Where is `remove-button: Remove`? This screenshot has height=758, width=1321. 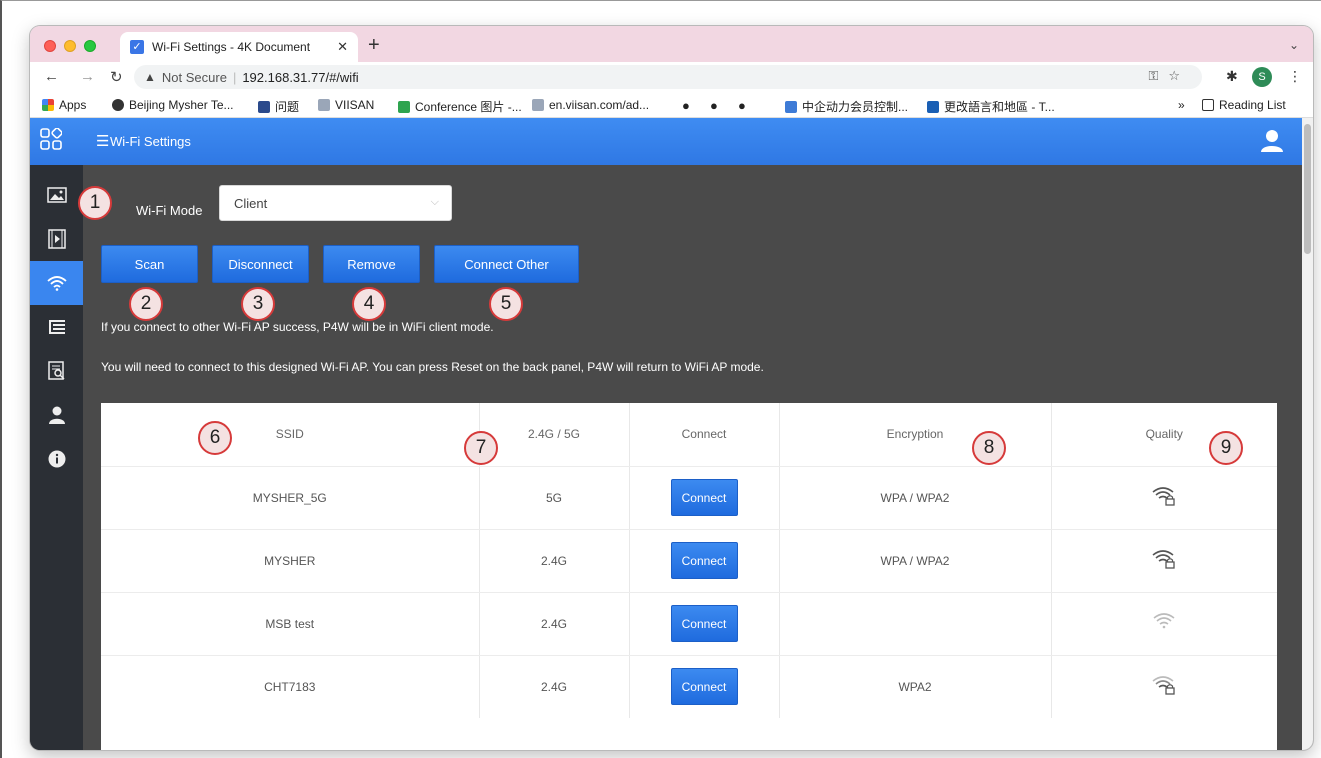 remove-button: Remove is located at coordinates (371, 264).